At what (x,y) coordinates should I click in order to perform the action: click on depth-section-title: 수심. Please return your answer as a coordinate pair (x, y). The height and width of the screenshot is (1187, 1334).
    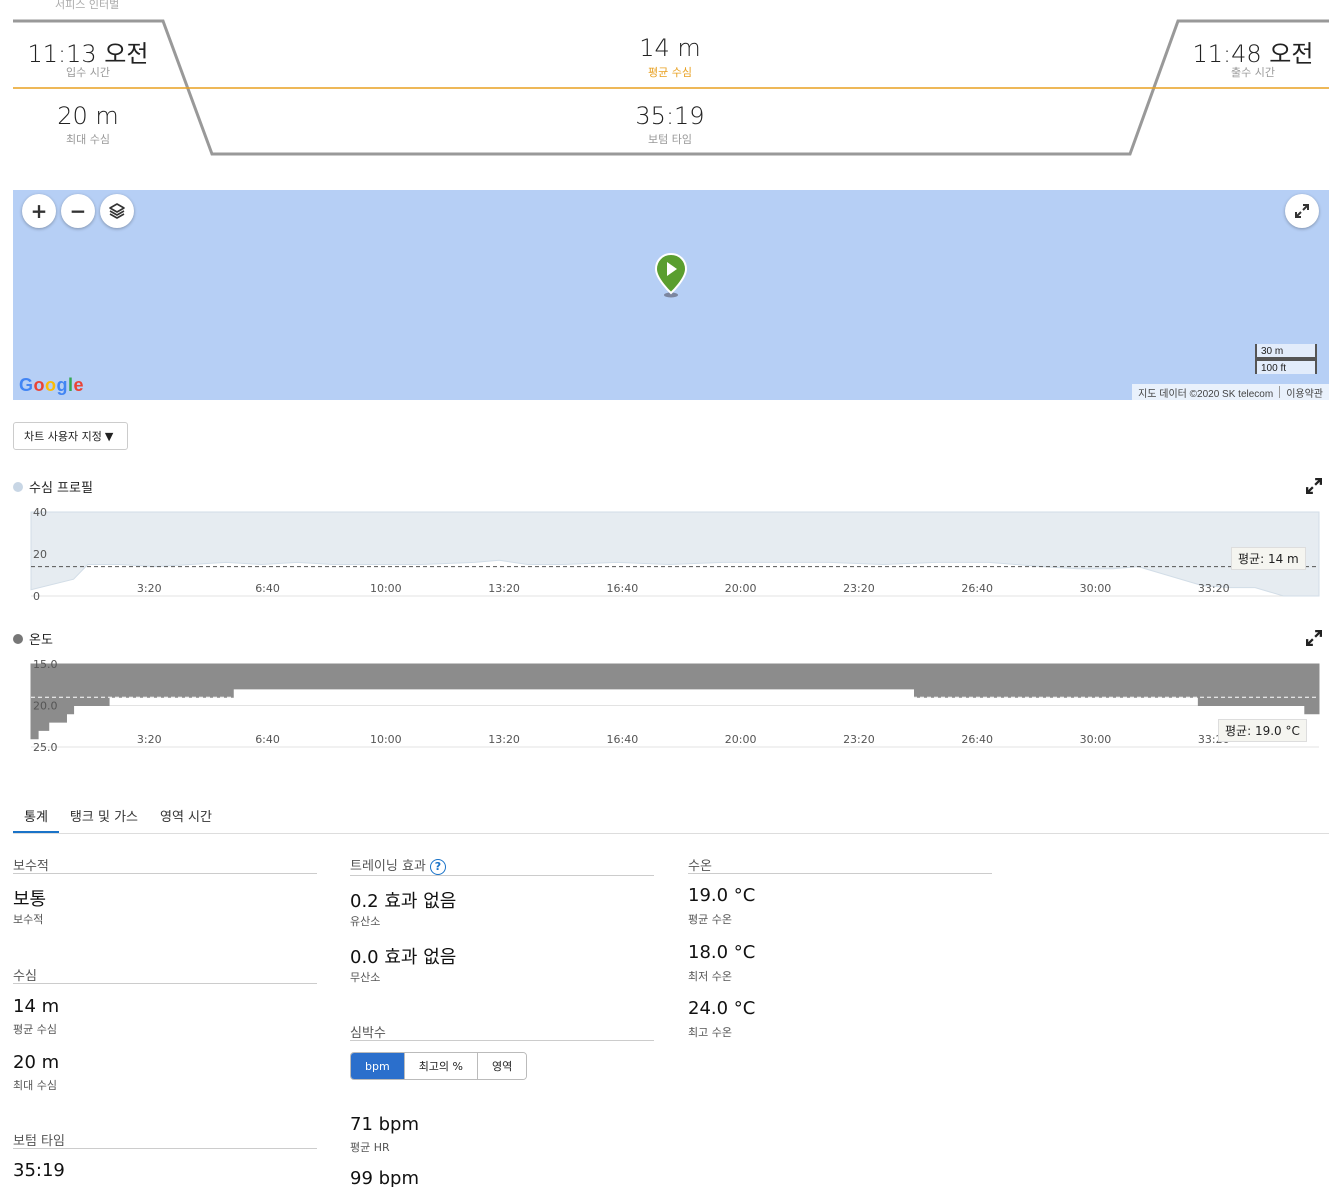
    Looking at the image, I should click on (25, 976).